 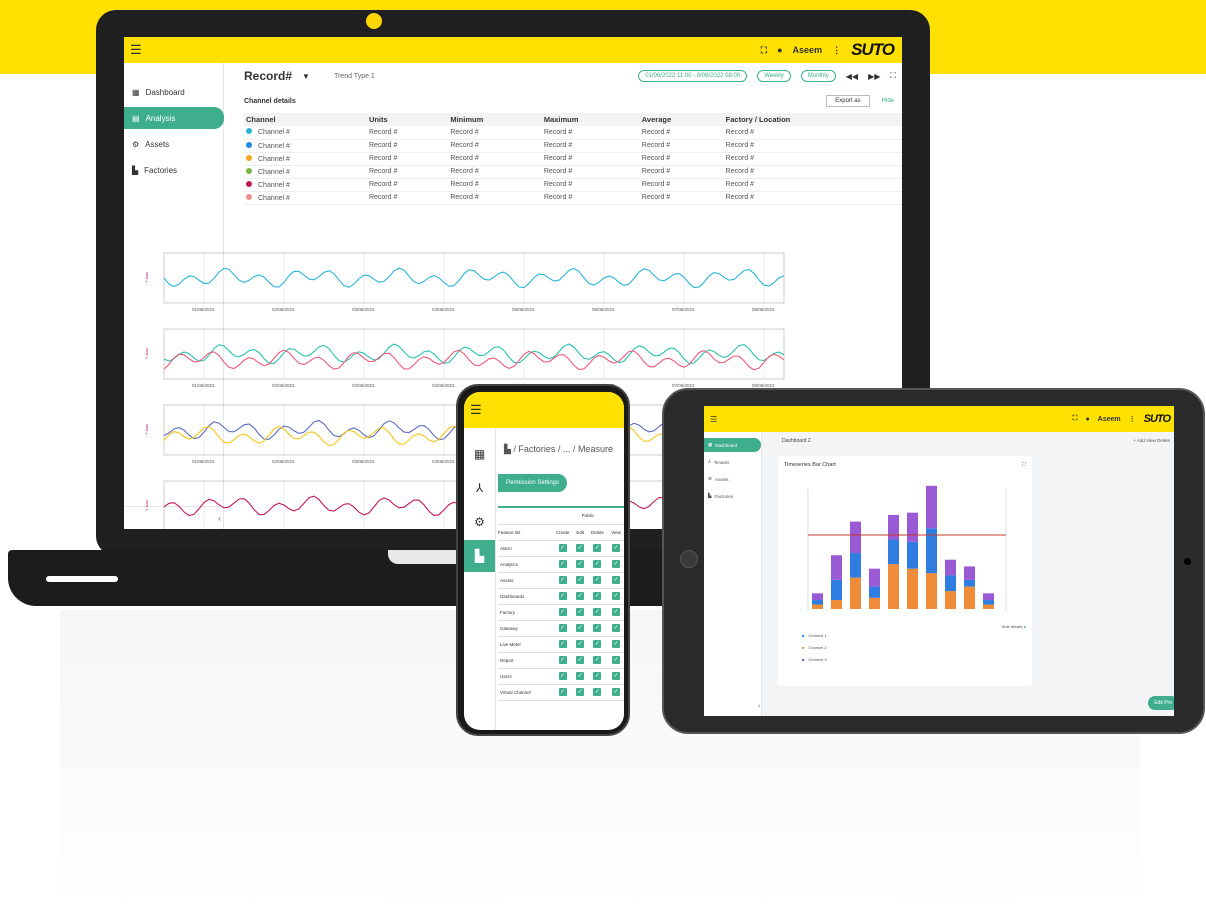 I want to click on tenants-icon: ⅄, so click(x=479, y=488).